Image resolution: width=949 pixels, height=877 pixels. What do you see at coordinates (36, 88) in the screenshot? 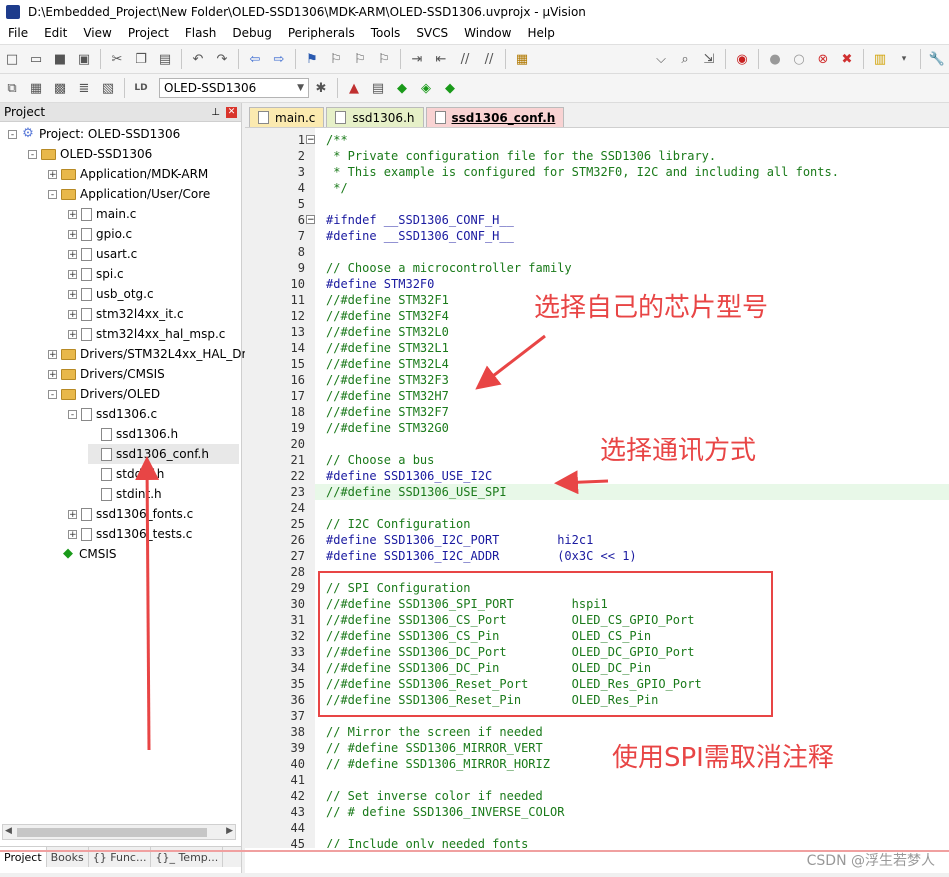
I see `build-icon: ▦` at bounding box center [36, 88].